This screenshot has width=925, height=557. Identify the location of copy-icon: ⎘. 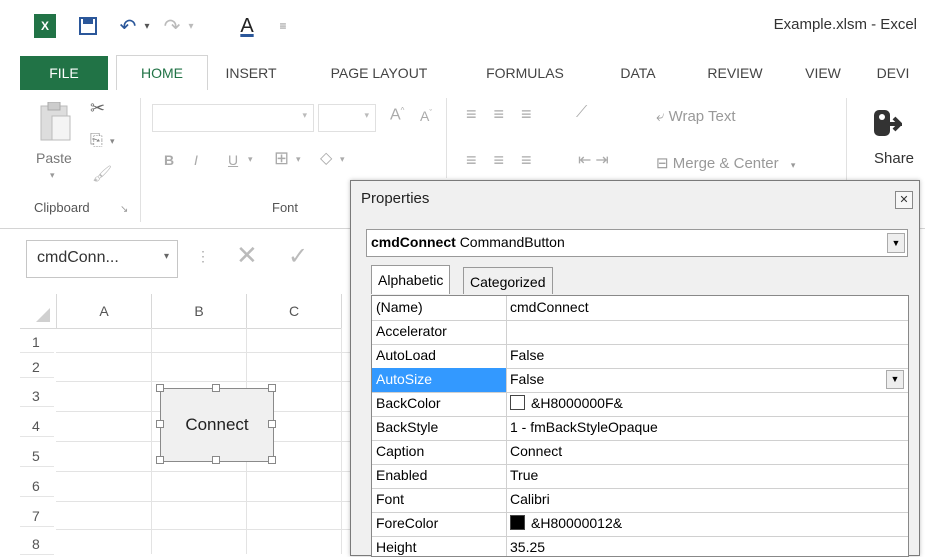
(96, 141).